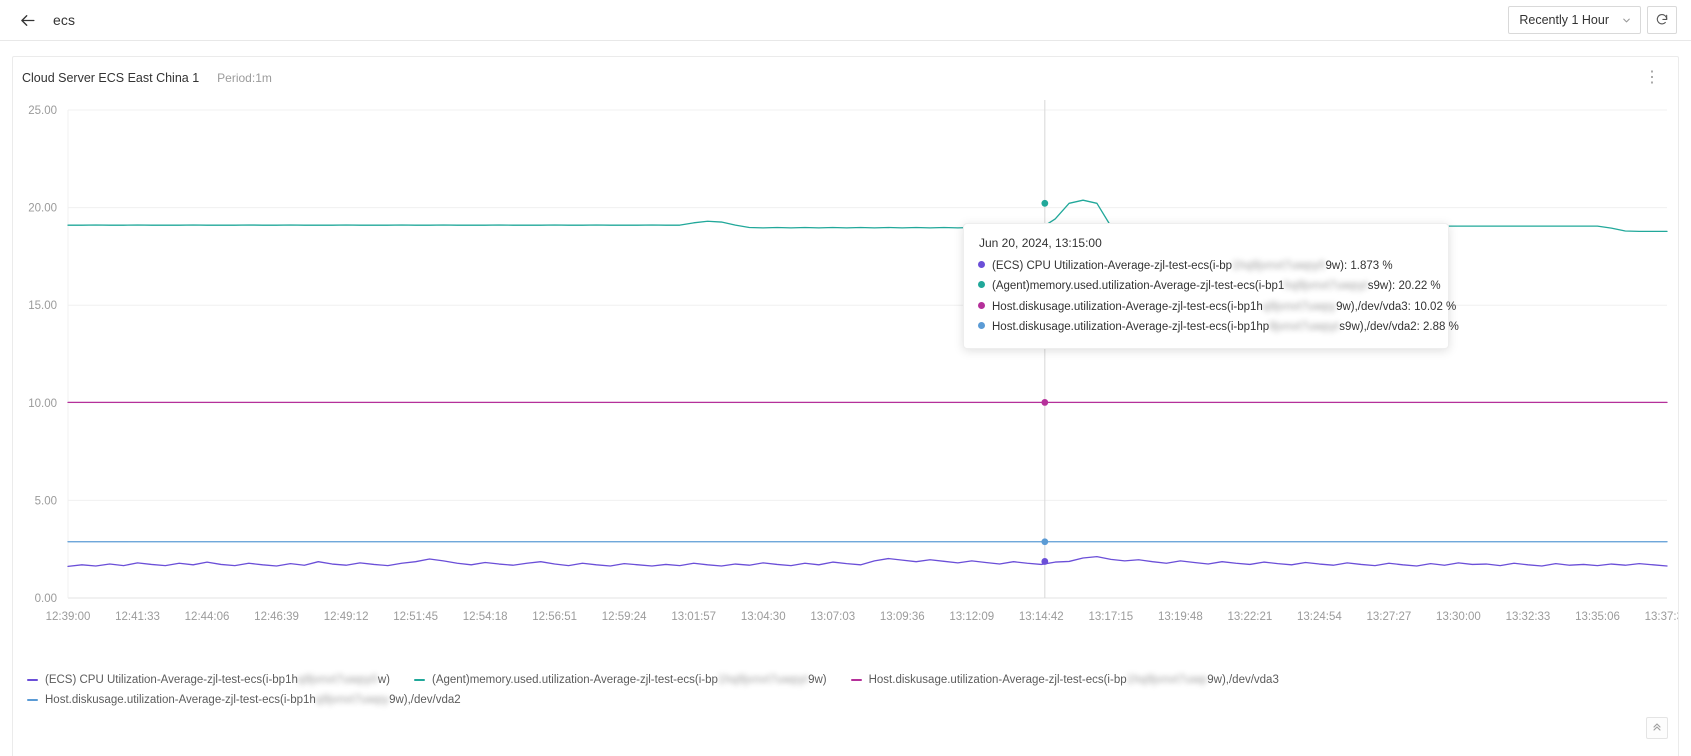 The image size is (1691, 756). What do you see at coordinates (346, 617) in the screenshot?
I see `x-axis-tick-label: 12:49:12` at bounding box center [346, 617].